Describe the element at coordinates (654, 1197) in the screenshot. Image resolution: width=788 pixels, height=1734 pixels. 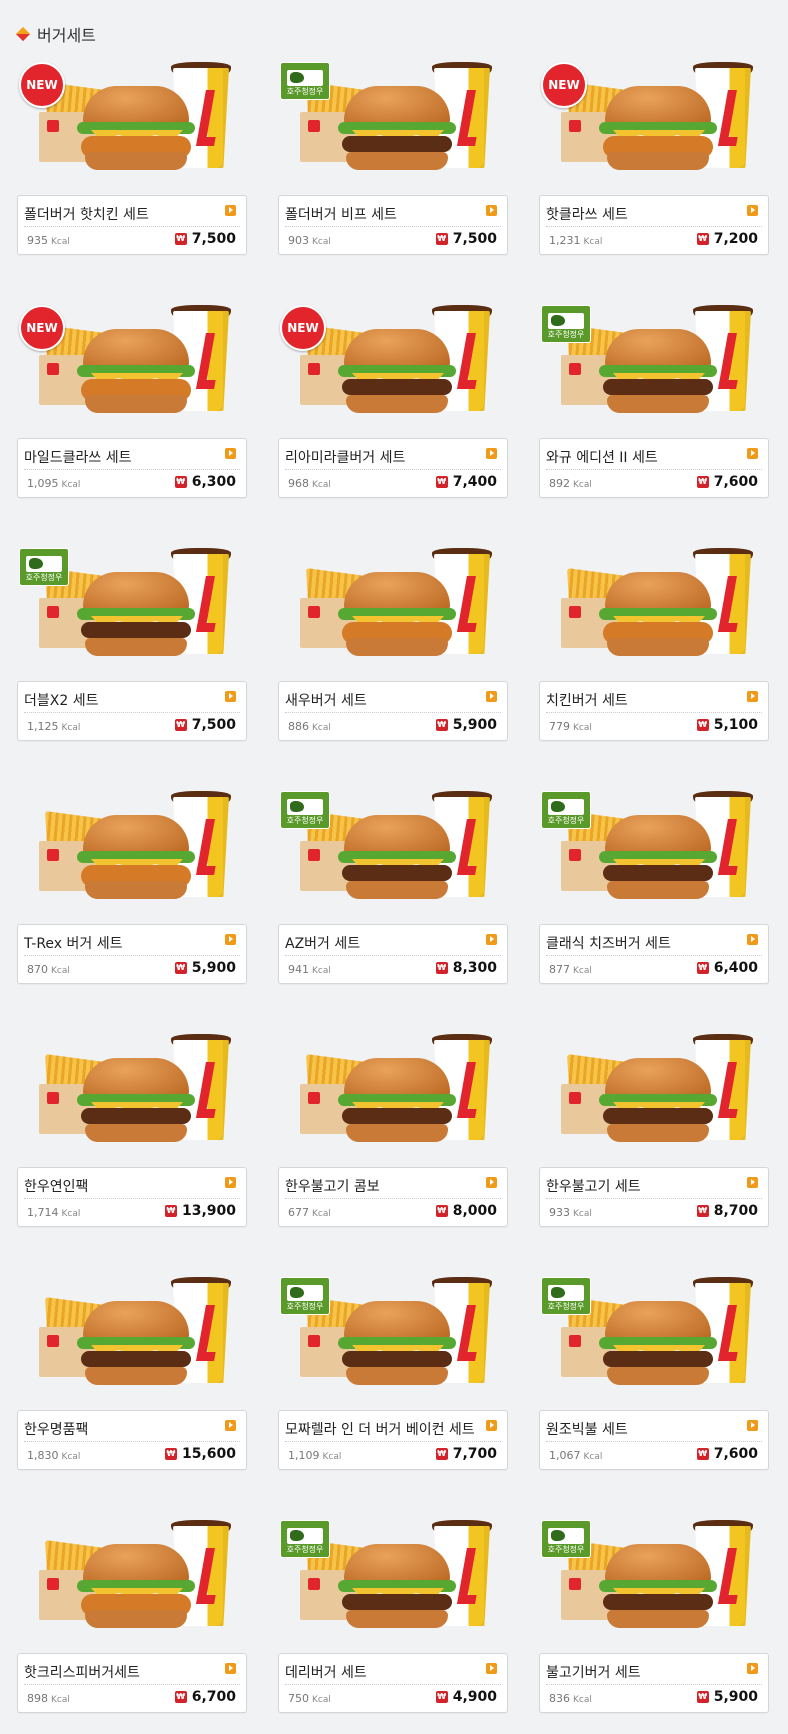
I see `product-info: 한우불고기 세트 933 Kcal ₩ 8,700` at that location.